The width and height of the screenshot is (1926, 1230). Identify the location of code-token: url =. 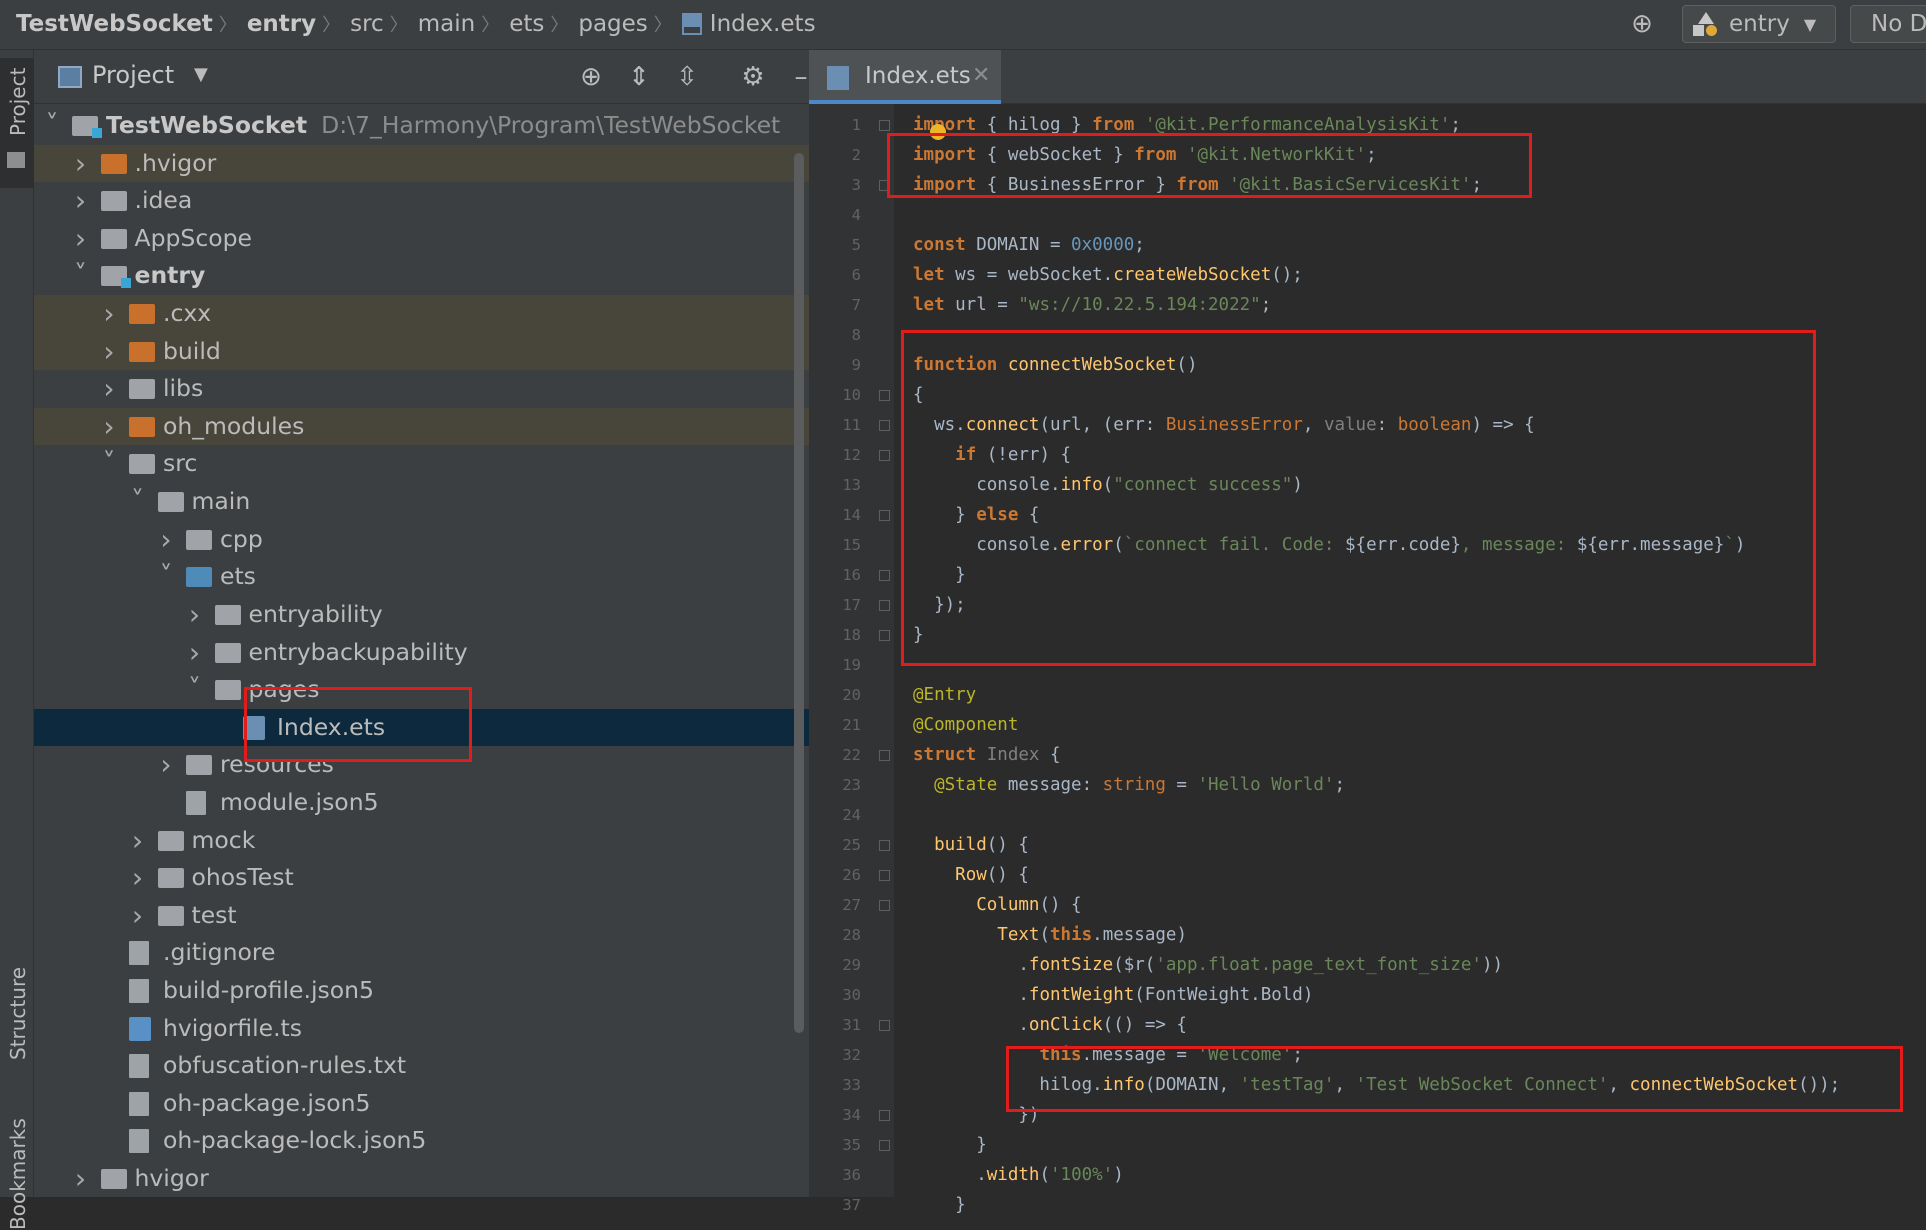
(981, 305).